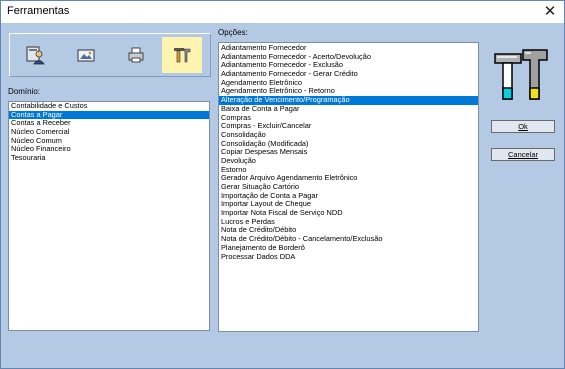  What do you see at coordinates (282, 12) in the screenshot?
I see `title-bar: Ferramentas ✕` at bounding box center [282, 12].